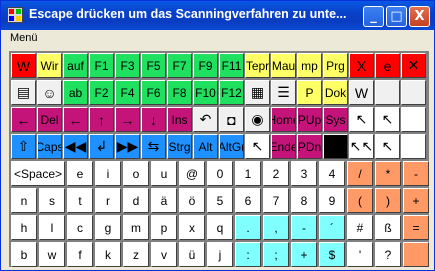  I want to click on key: ä, so click(164, 200).